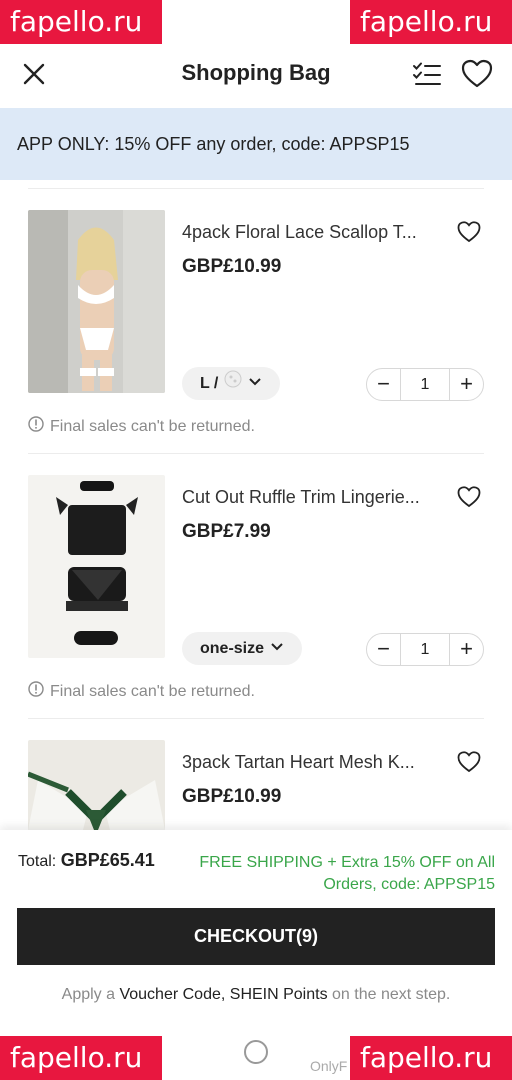 The width and height of the screenshot is (512, 1080). I want to click on color-swatch-icon, so click(233, 383).